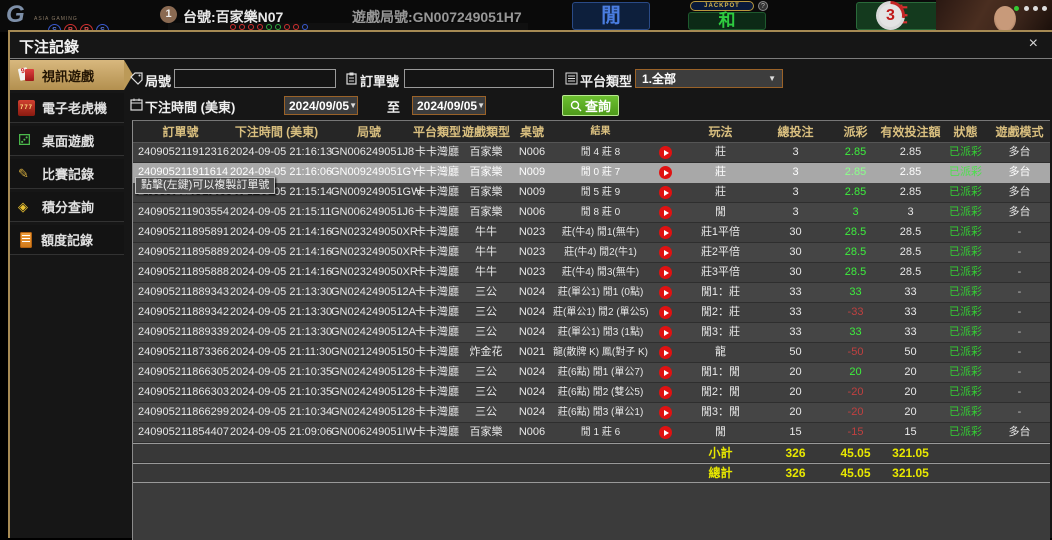 The width and height of the screenshot is (1052, 540). Describe the element at coordinates (727, 21) in the screenshot. I see `bet-zone-tie: 和` at that location.